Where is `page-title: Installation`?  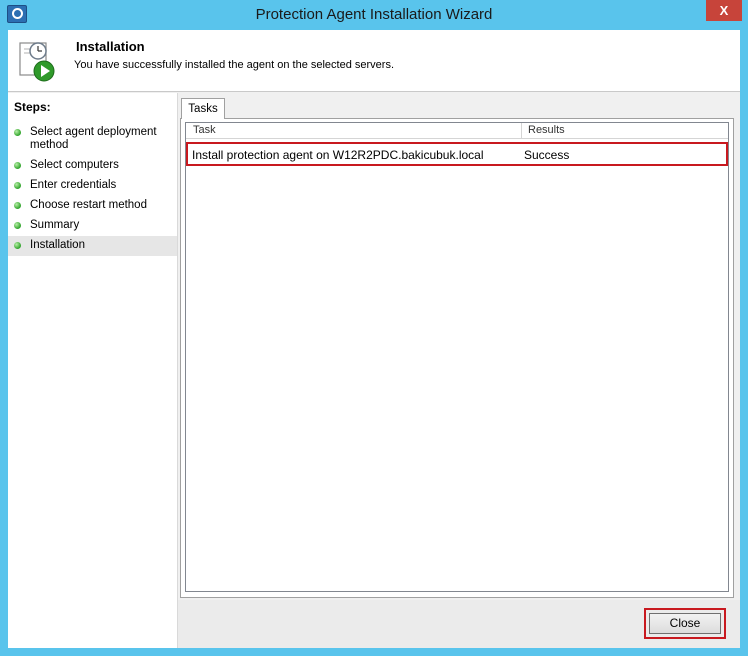 page-title: Installation is located at coordinates (110, 46).